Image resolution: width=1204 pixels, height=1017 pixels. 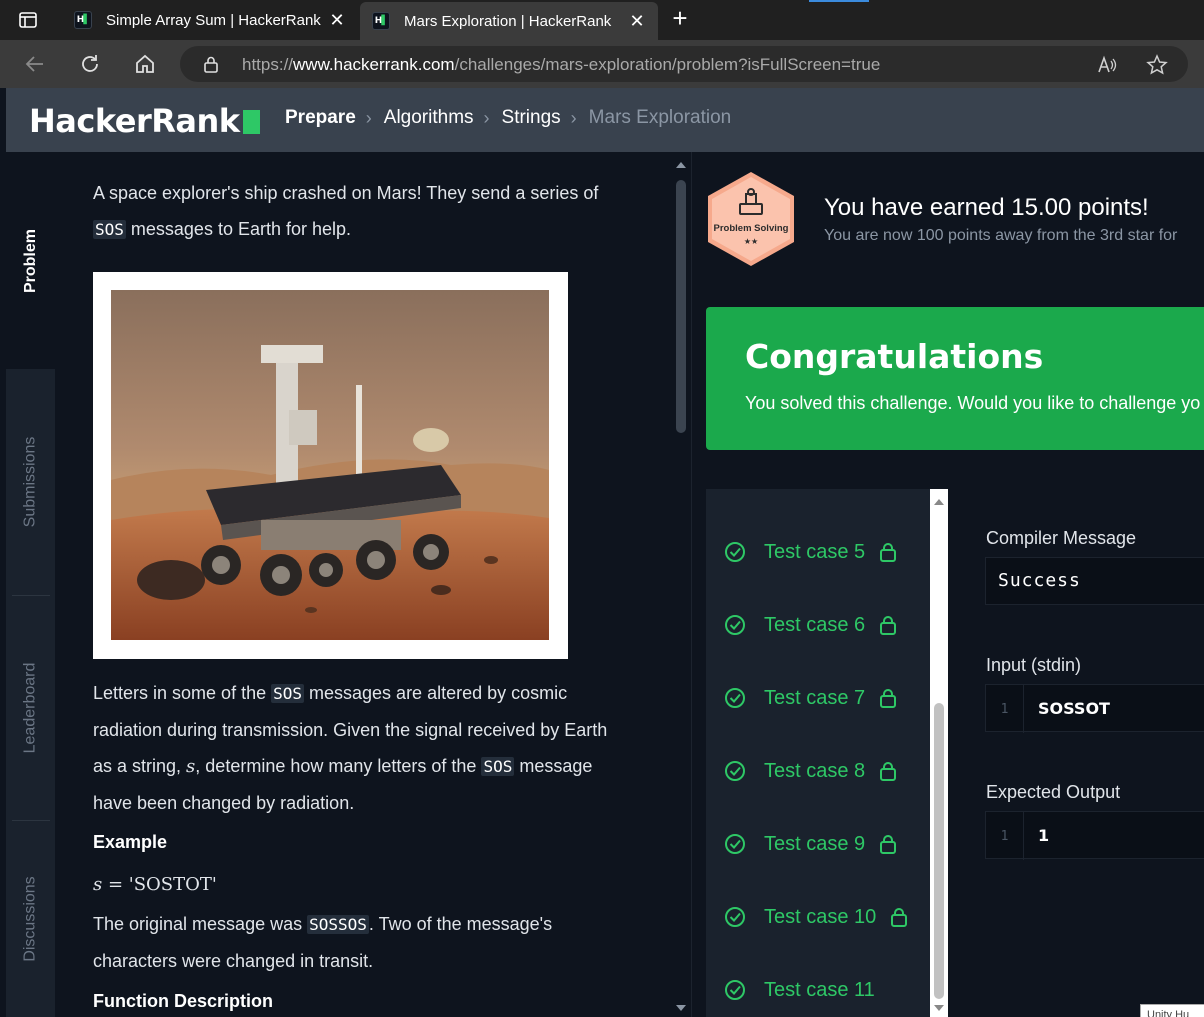 What do you see at coordinates (338, 766) in the screenshot?
I see `para-text: , determine how many letters of the` at bounding box center [338, 766].